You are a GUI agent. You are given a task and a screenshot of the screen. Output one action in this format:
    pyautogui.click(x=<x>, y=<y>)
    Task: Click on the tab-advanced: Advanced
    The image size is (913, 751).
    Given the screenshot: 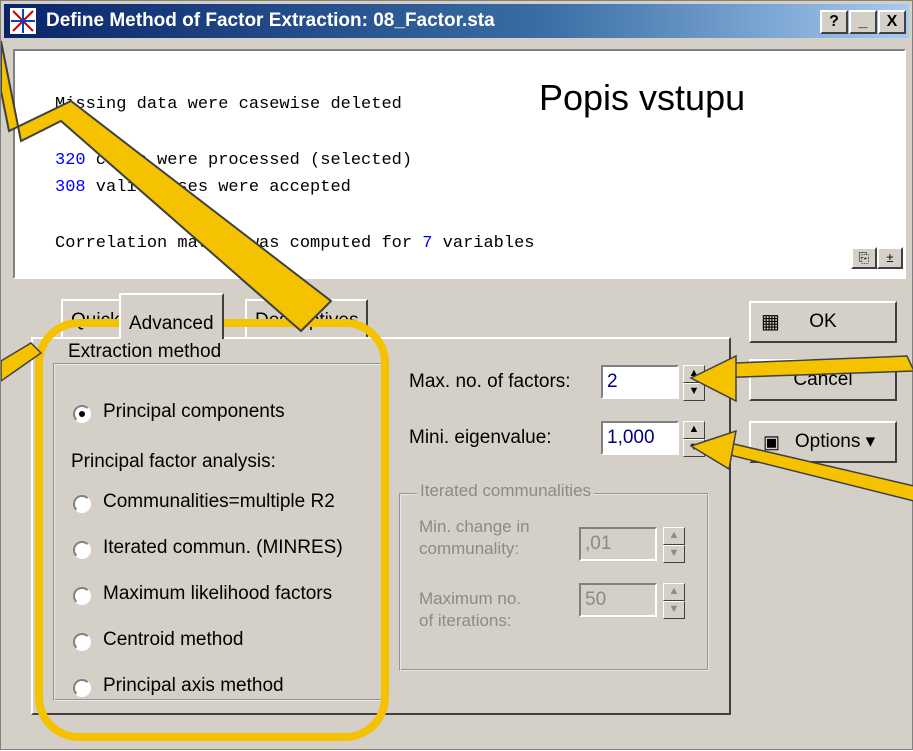 What is the action you would take?
    pyautogui.click(x=171, y=316)
    